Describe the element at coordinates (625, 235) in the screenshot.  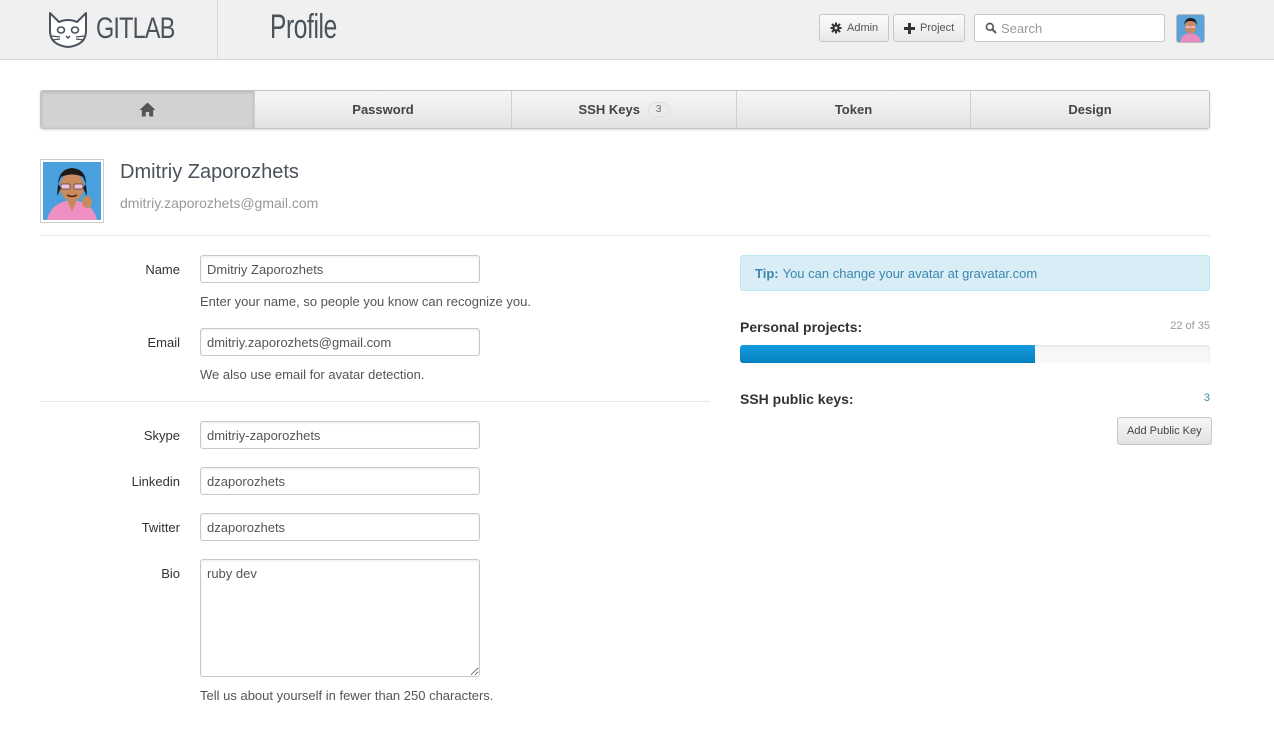
I see `profile-divider` at that location.